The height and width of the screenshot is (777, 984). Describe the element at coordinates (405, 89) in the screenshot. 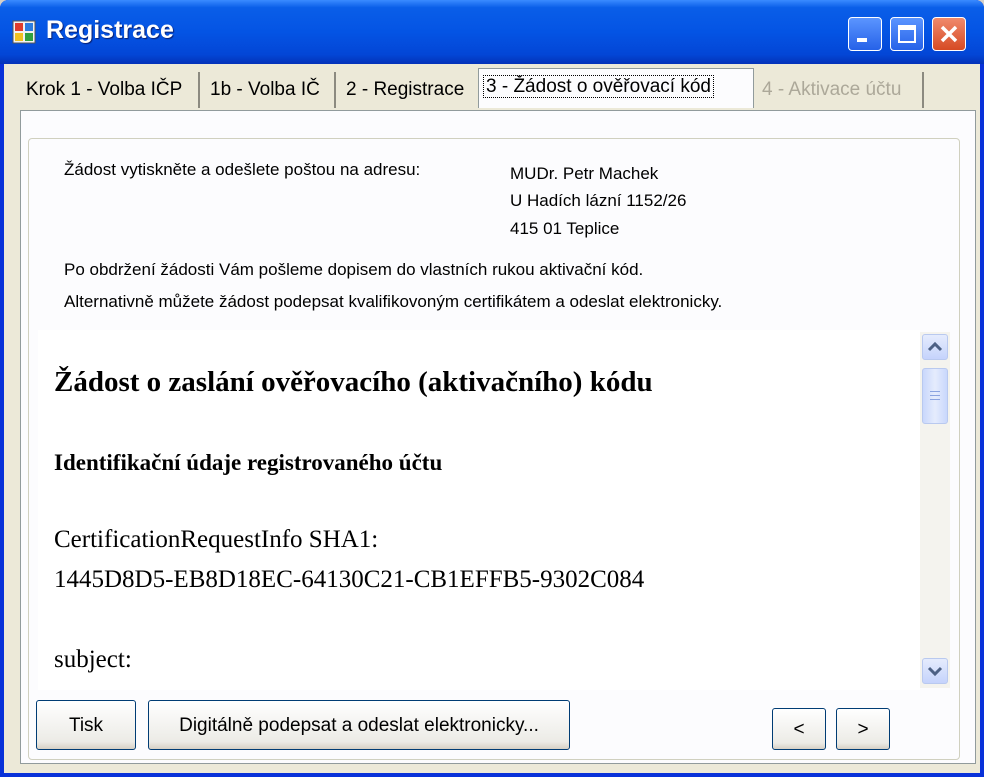

I see `tab-label: 2 - Registrace` at that location.